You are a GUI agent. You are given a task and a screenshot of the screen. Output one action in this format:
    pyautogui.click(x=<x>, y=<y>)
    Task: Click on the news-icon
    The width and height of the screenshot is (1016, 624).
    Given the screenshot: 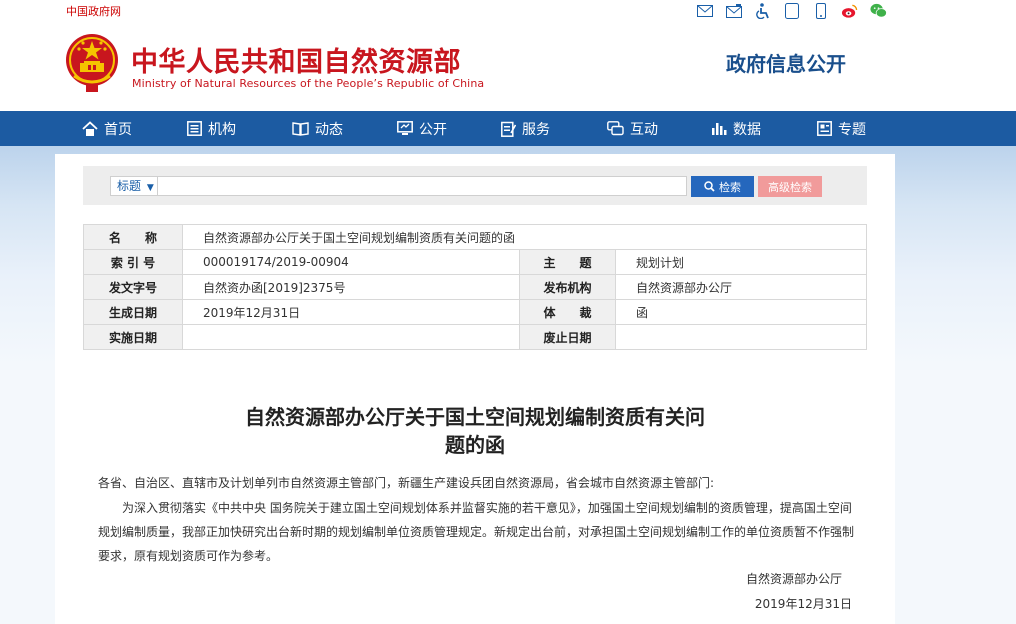 What is the action you would take?
    pyautogui.click(x=300, y=129)
    